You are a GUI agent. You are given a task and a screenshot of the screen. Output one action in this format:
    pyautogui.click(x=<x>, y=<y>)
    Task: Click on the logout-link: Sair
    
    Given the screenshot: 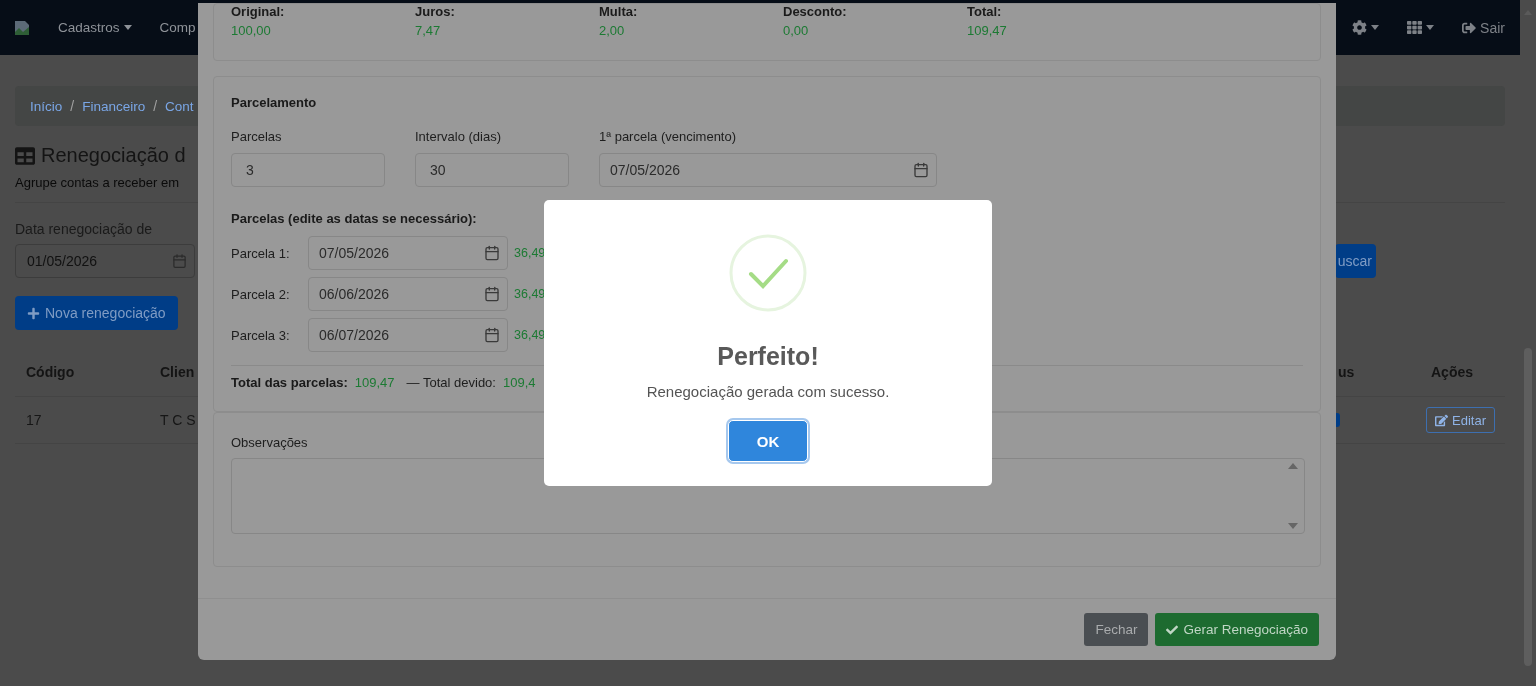 What is the action you would take?
    pyautogui.click(x=1483, y=27)
    